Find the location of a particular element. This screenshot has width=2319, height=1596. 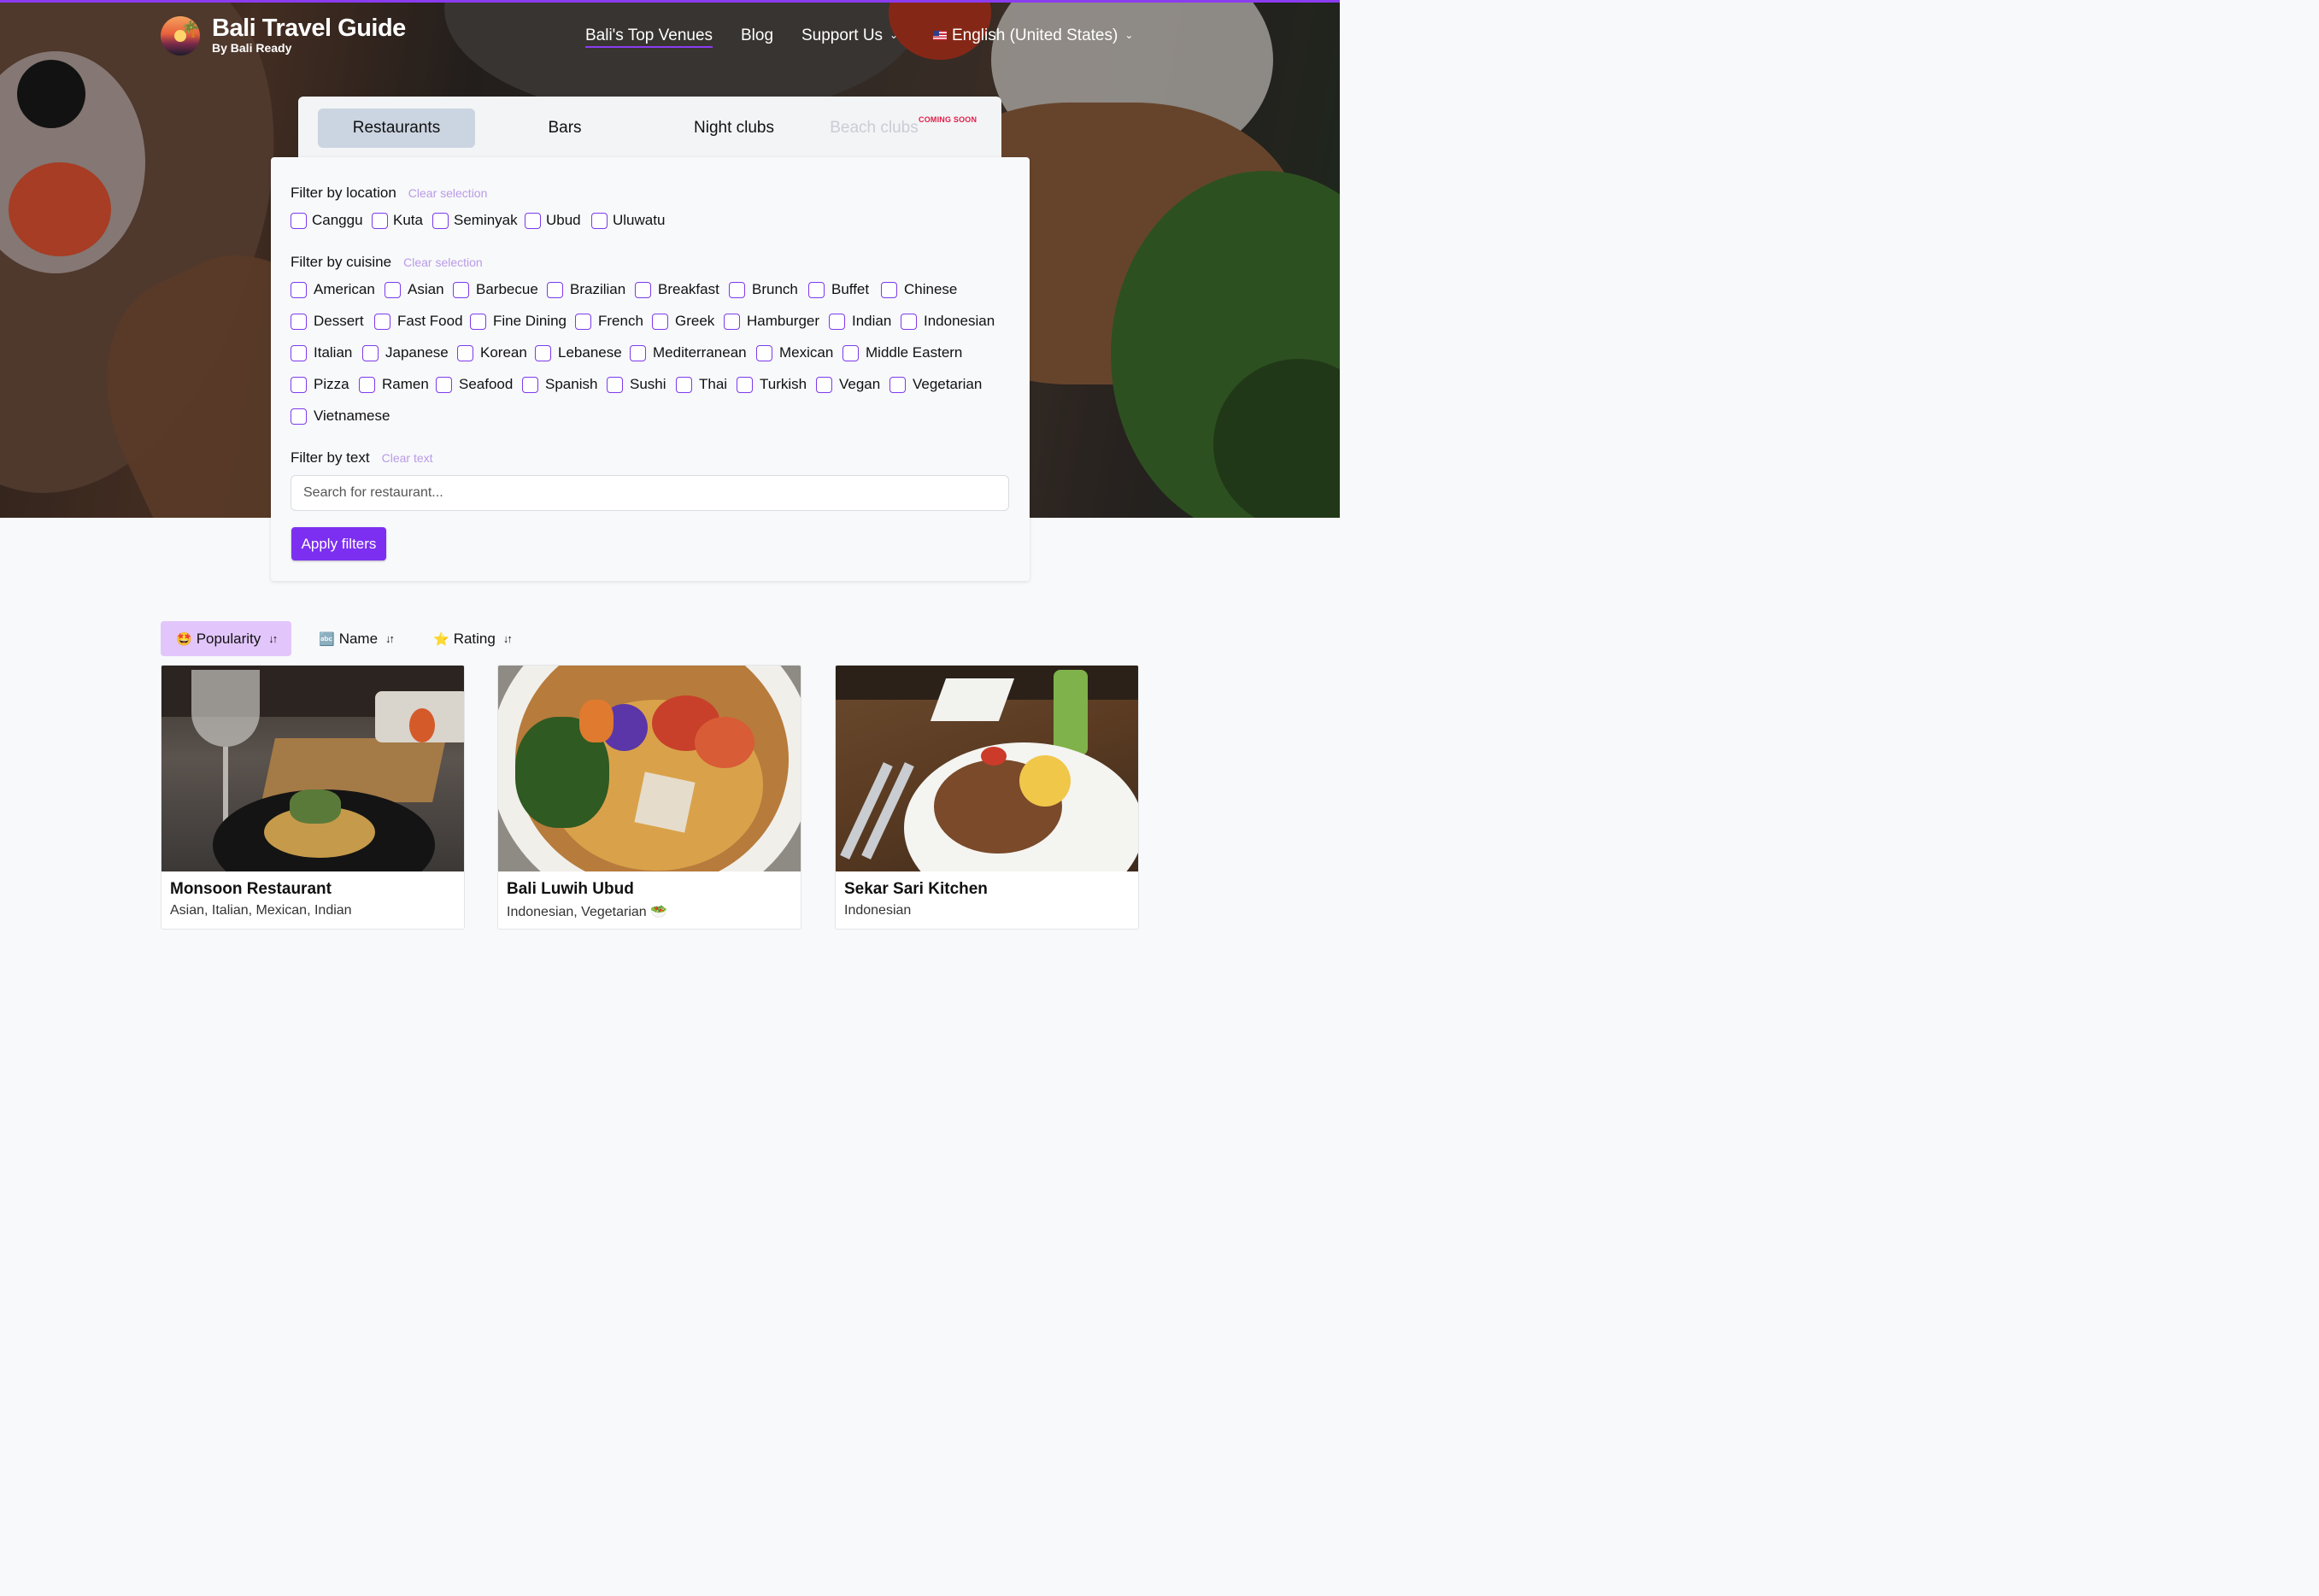

apply-filters-button: Apply filters is located at coordinates (338, 543).